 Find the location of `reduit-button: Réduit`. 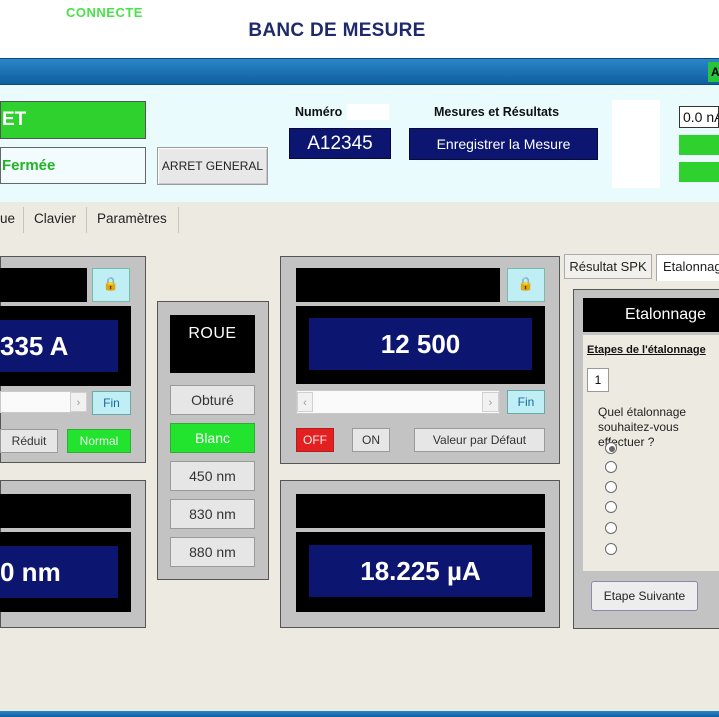

reduit-button: Réduit is located at coordinates (29, 441).